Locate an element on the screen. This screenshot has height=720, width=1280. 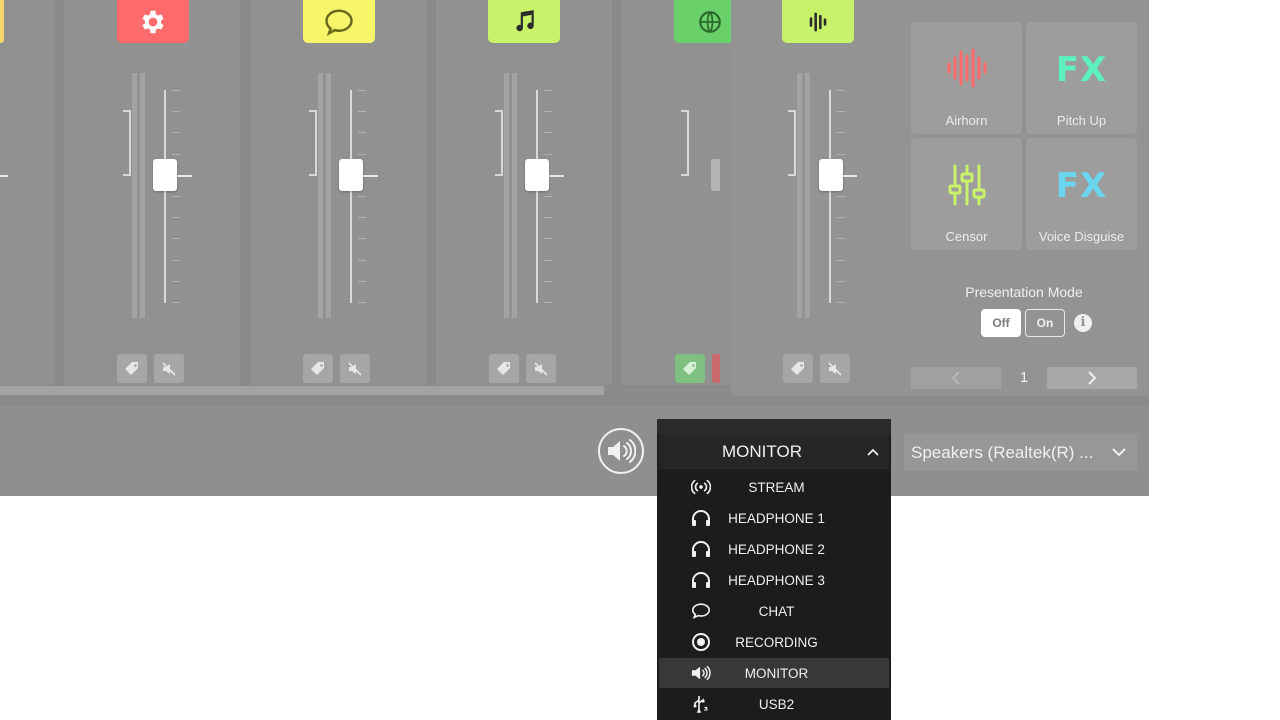
gear-icon is located at coordinates (153, 21).